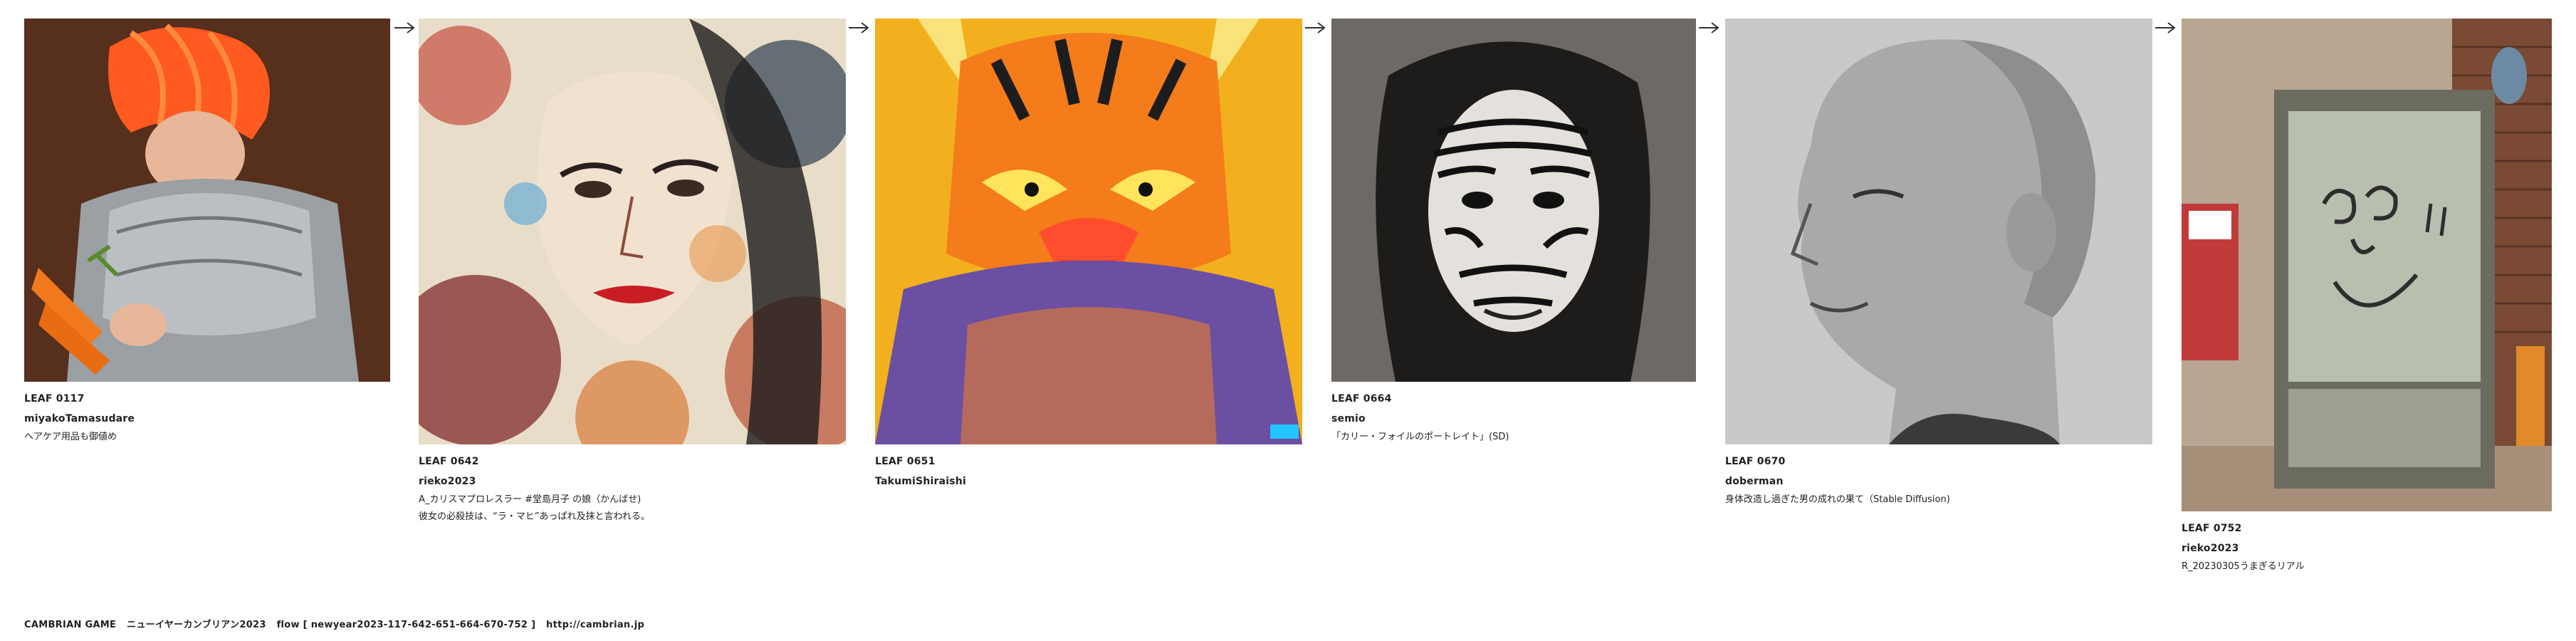  What do you see at coordinates (449, 461) in the screenshot?
I see `leaf-id: LEAF 0642` at bounding box center [449, 461].